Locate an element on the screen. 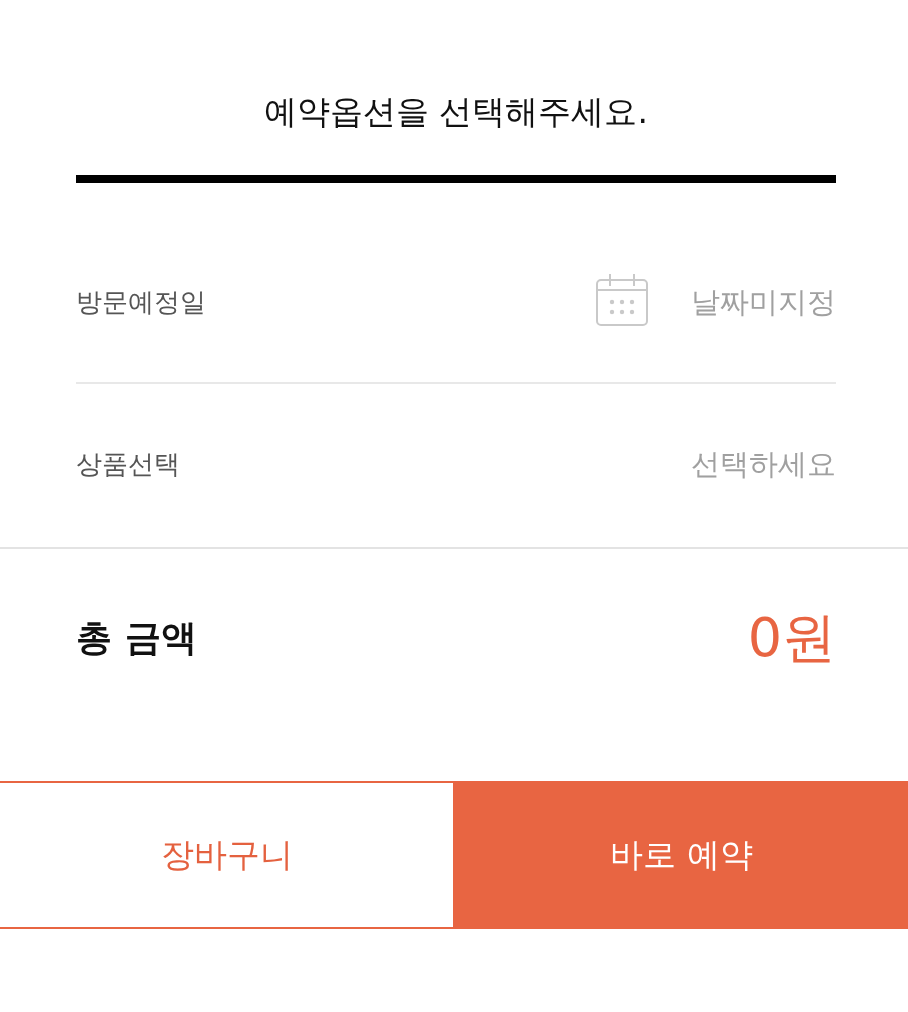 This screenshot has width=908, height=1012. date-field: 날짜미지정 is located at coordinates (756, 302).